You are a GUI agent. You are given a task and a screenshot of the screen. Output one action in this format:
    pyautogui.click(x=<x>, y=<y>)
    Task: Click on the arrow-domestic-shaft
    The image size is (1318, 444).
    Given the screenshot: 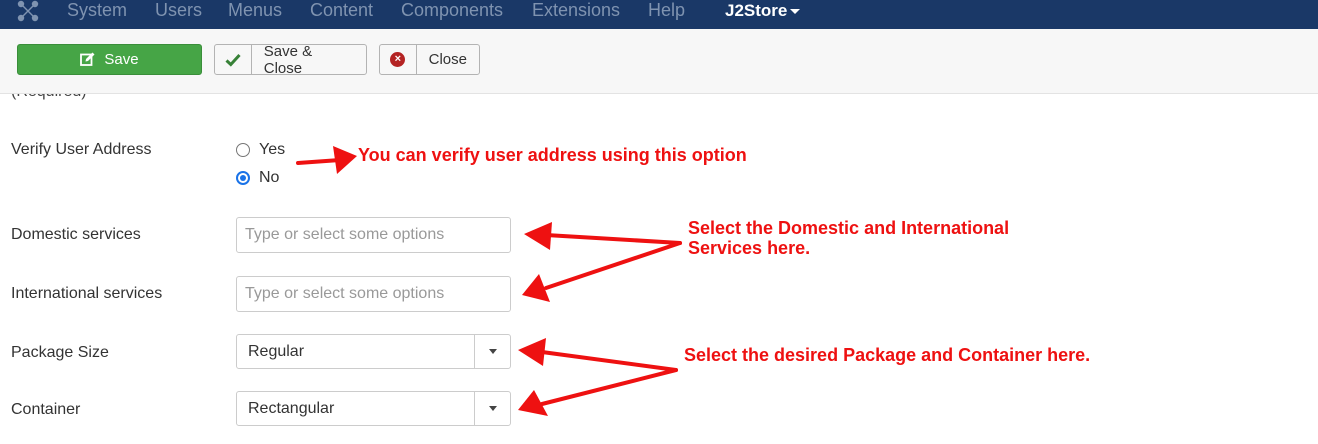 What is the action you would take?
    pyautogui.click(x=613, y=239)
    